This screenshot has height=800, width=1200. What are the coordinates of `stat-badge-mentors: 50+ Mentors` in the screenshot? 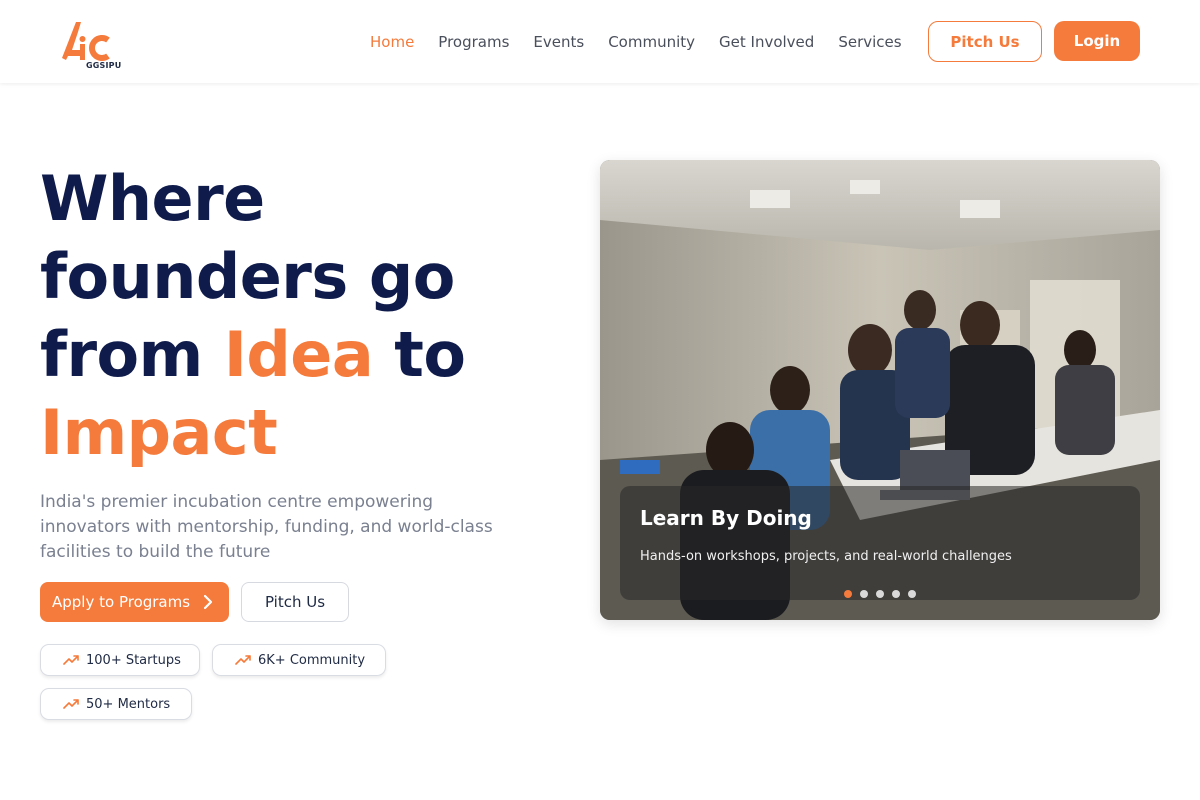 It's located at (116, 704).